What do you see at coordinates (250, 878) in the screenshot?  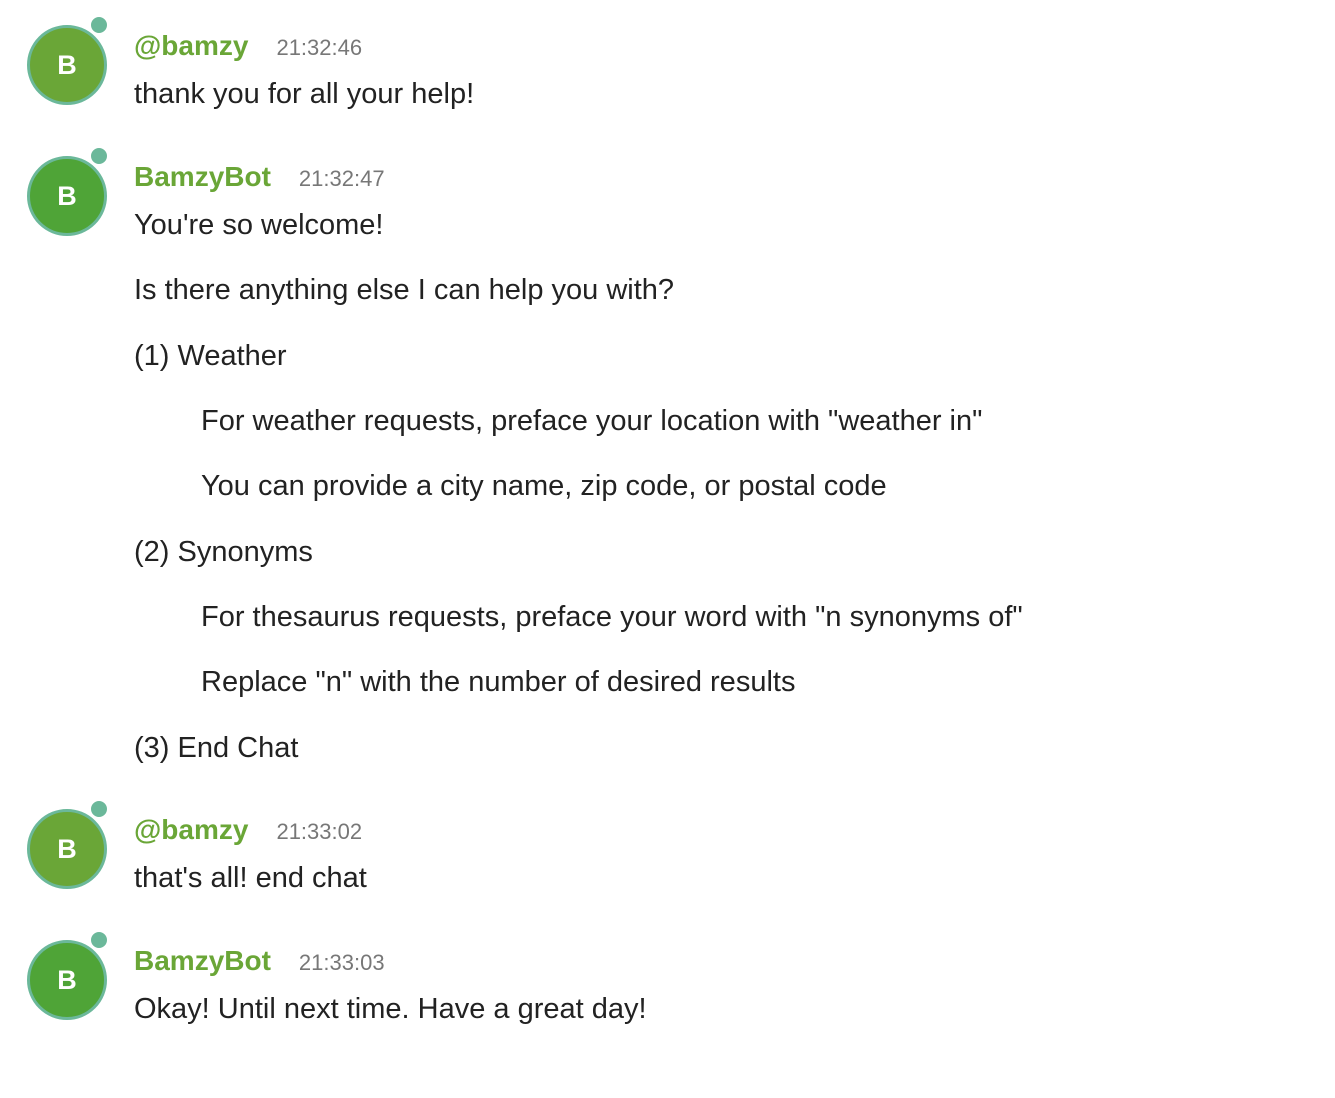 I see `message-text: that's all! end chat` at bounding box center [250, 878].